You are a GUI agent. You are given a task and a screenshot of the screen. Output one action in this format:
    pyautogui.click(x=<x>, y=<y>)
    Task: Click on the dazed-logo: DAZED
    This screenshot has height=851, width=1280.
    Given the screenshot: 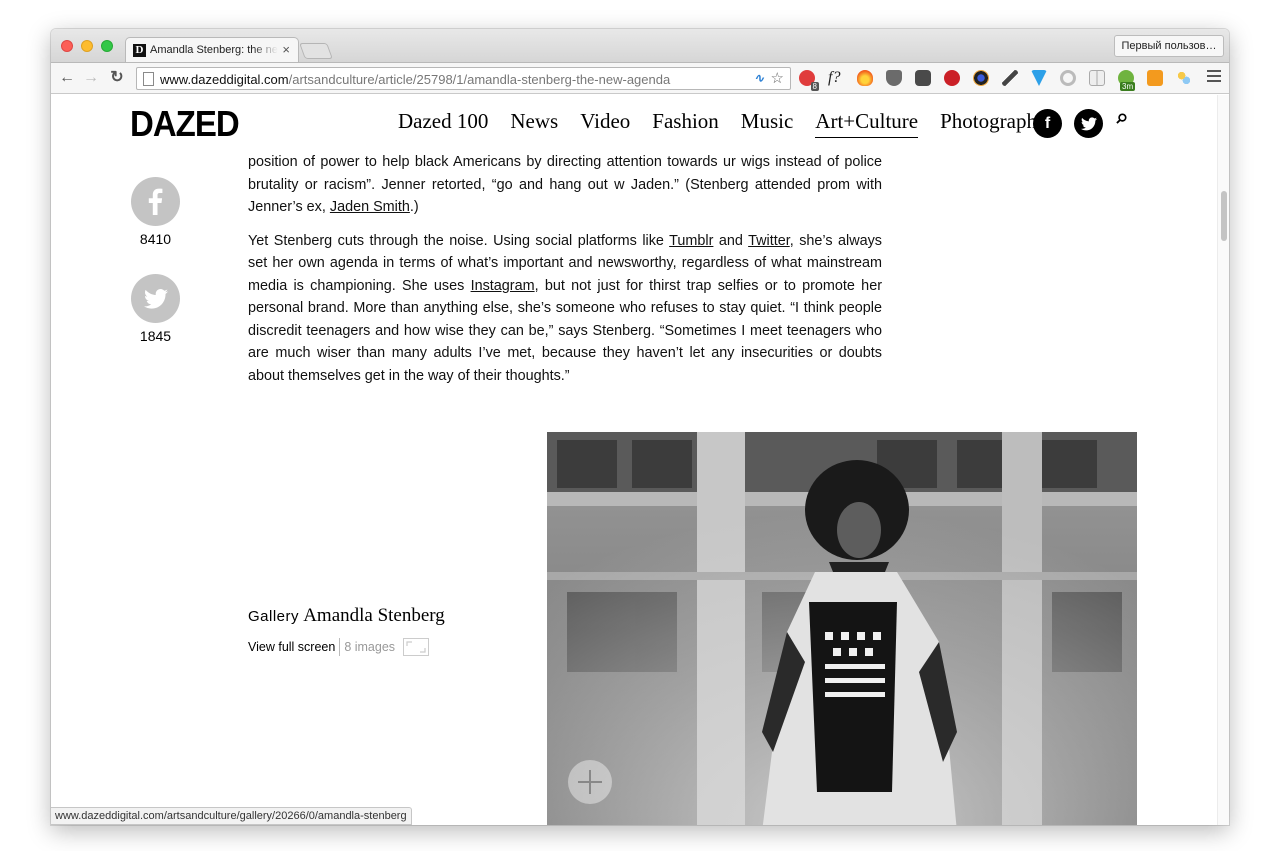 What is the action you would take?
    pyautogui.click(x=185, y=124)
    